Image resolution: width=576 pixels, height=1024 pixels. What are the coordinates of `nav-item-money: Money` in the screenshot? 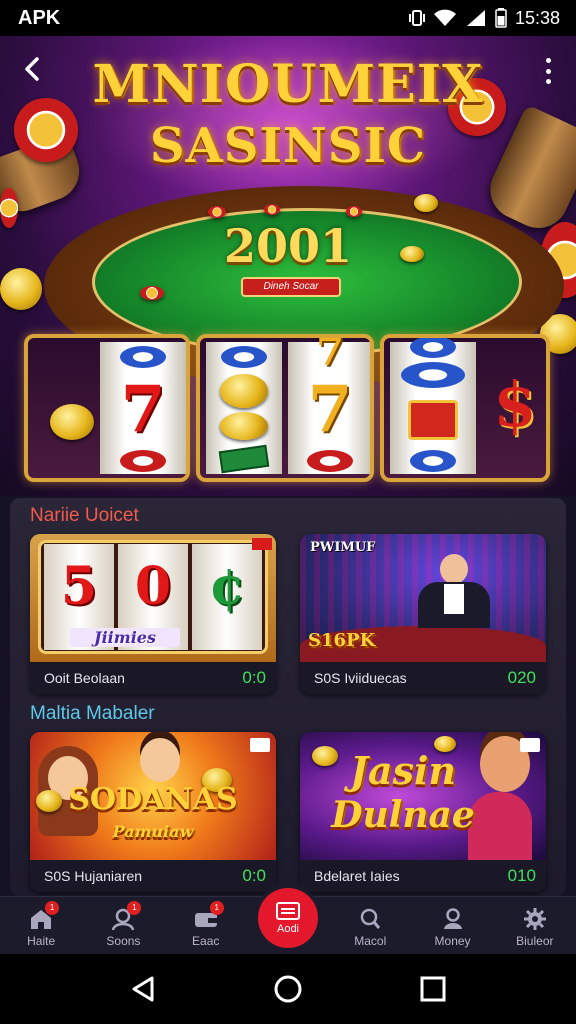 It's located at (453, 923).